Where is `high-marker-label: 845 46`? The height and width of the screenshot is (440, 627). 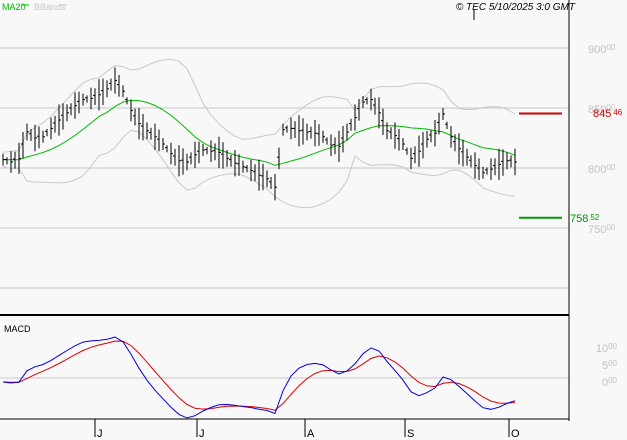
high-marker-label: 845 46 is located at coordinates (608, 114).